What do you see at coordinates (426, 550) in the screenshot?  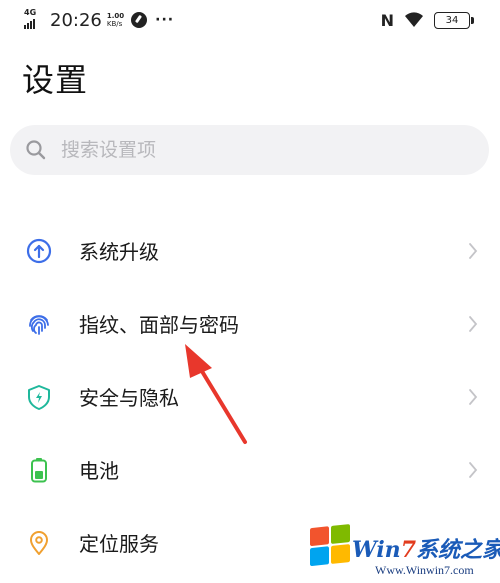 I see `watermark-brand: Win7系统之家` at bounding box center [426, 550].